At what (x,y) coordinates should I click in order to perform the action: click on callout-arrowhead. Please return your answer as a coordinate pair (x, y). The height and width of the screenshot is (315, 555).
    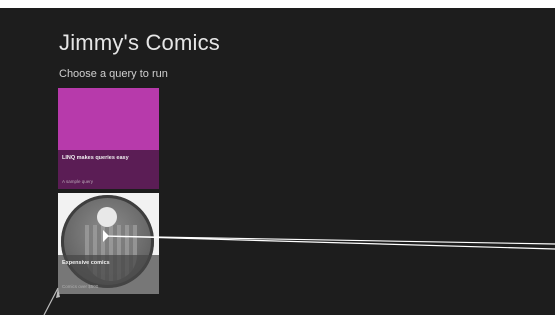
    Looking at the image, I should click on (106, 236).